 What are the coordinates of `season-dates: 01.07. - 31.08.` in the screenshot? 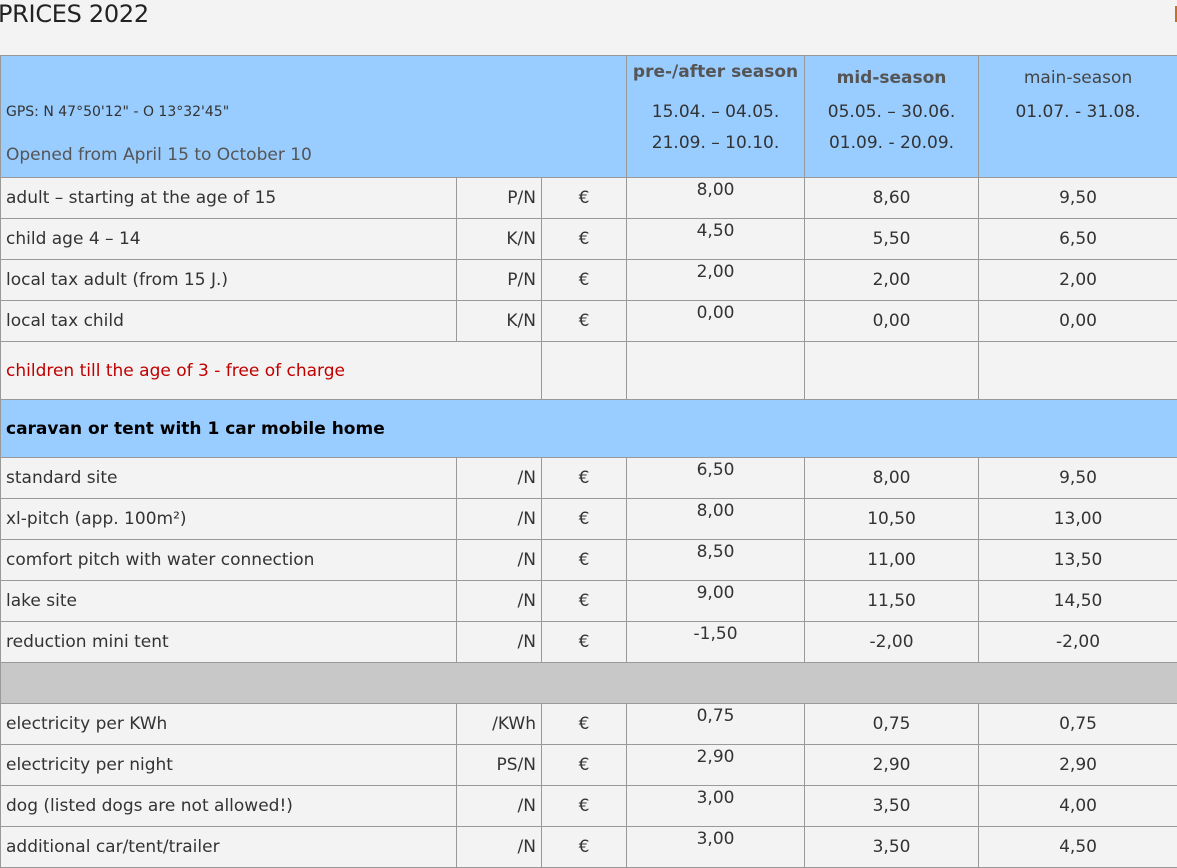 It's located at (1078, 112).